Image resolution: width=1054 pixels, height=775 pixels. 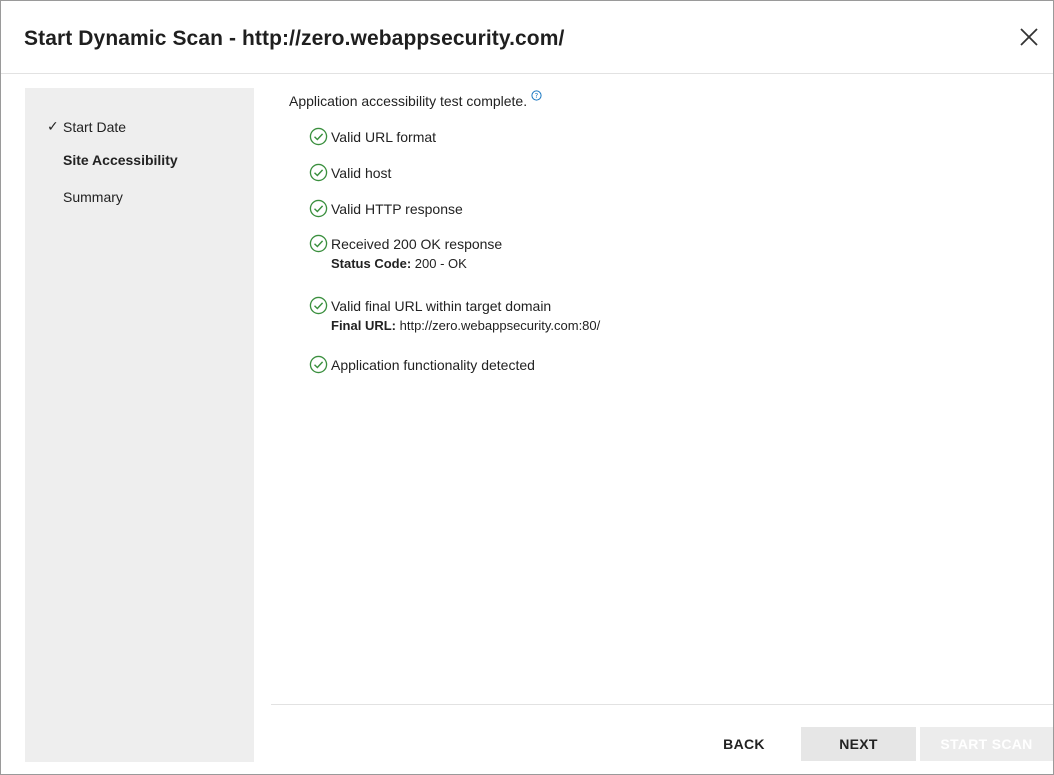 I want to click on step-label: Summary, so click(x=93, y=197).